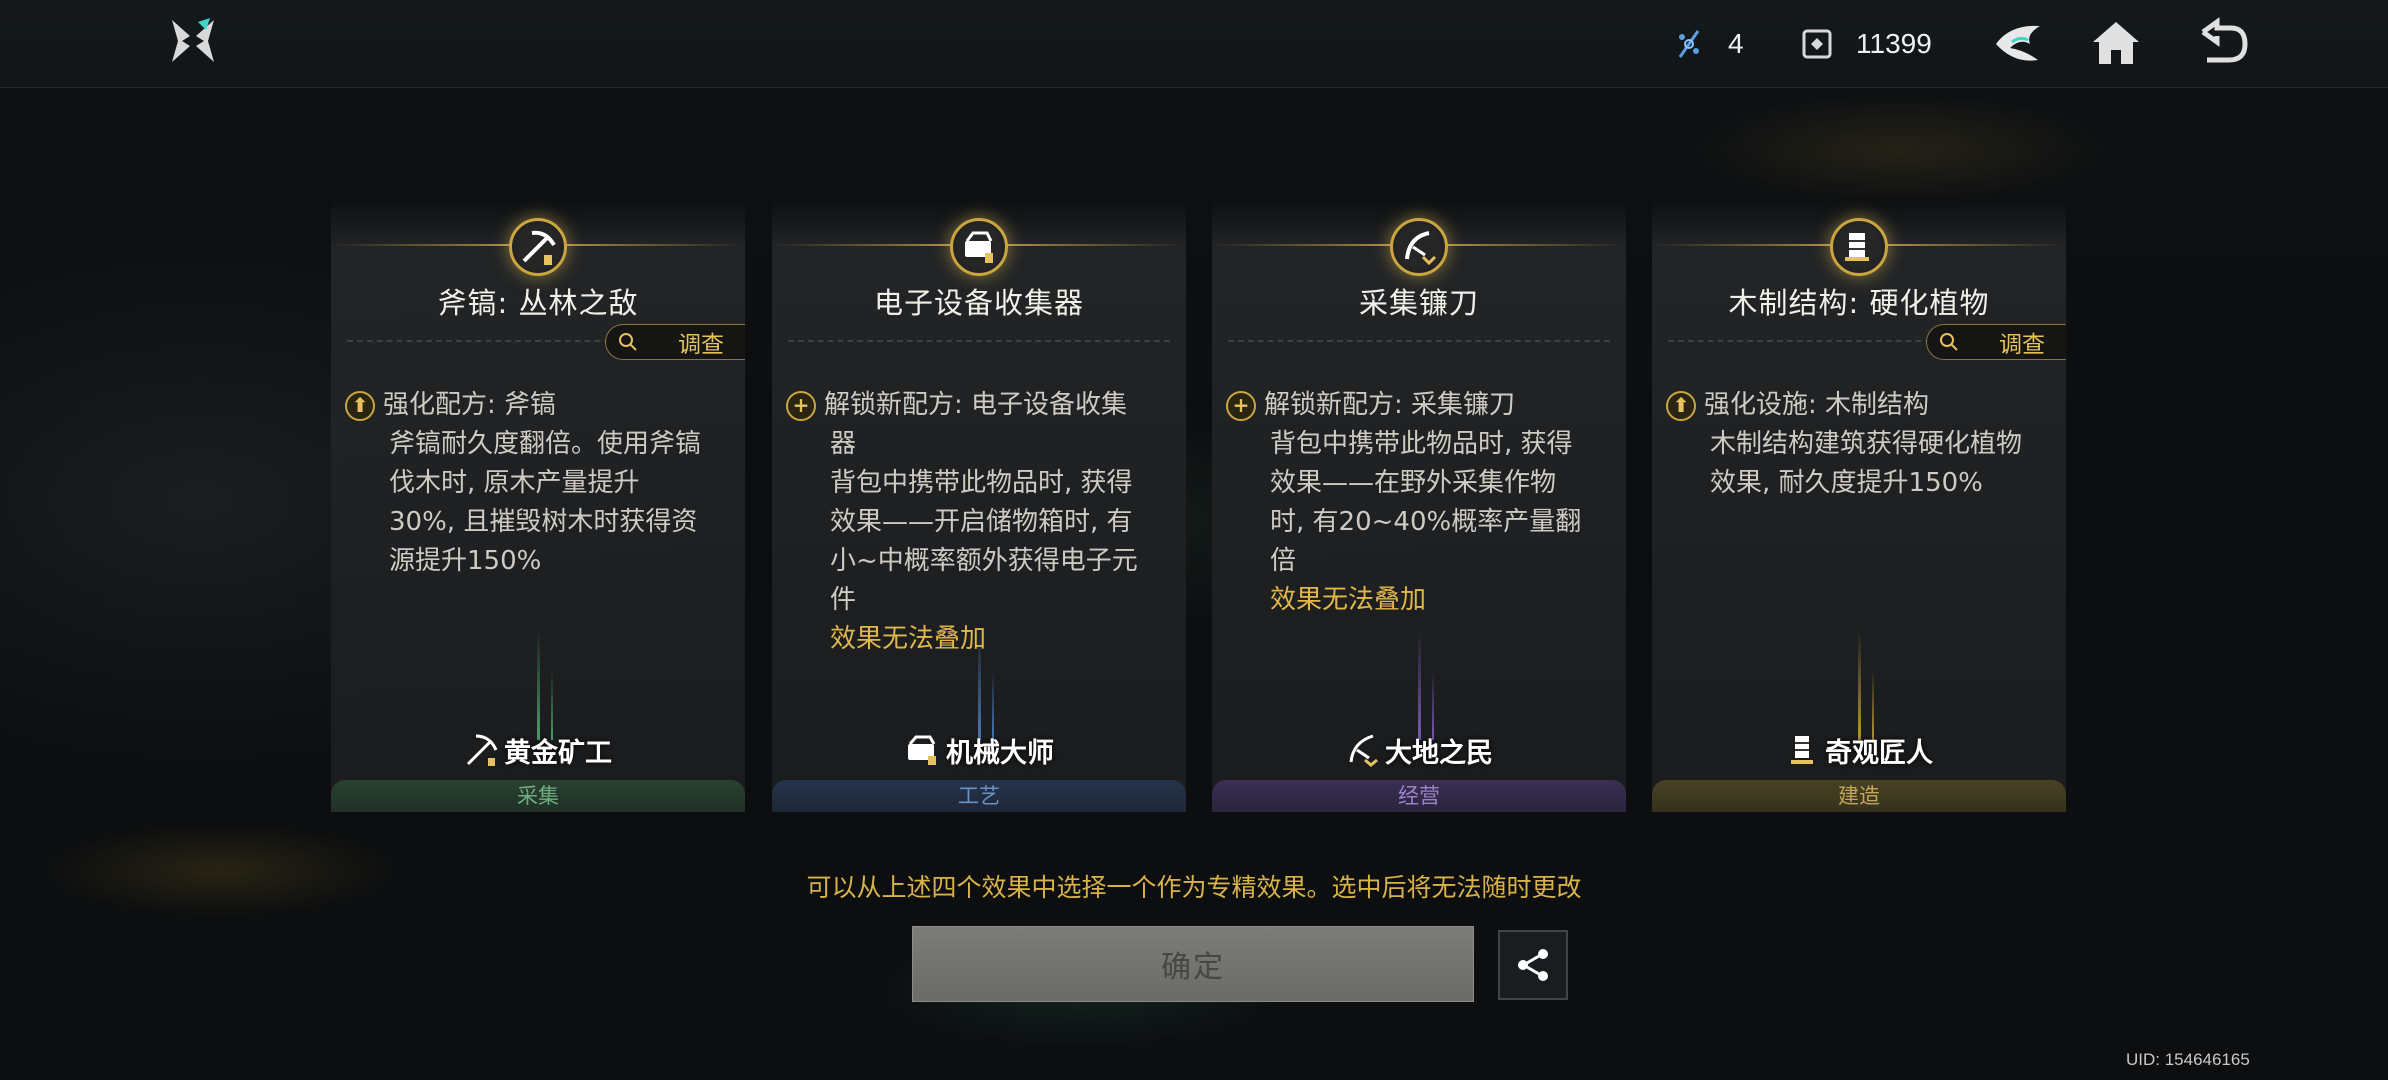 The width and height of the screenshot is (2388, 1080). Describe the element at coordinates (193, 41) in the screenshot. I see `game-logo-icon` at that location.